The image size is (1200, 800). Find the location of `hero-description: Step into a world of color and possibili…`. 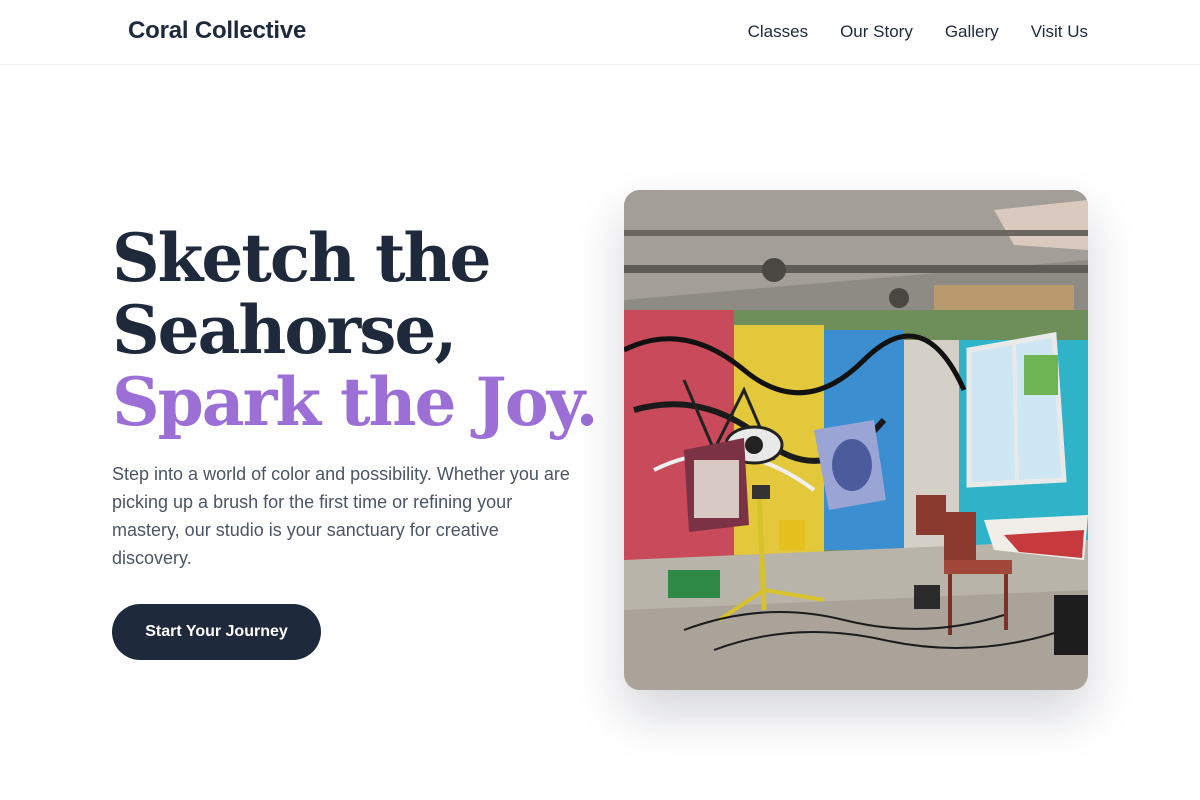

hero-description: Step into a world of color and possibili… is located at coordinates (341, 516).